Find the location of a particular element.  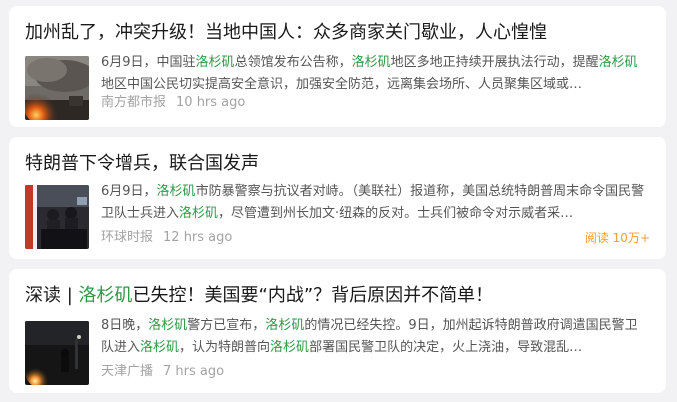

article-title: 深读 | 洛杉矶已失控！美国要“内战”？背后原因并不简单！ is located at coordinates (338, 296).